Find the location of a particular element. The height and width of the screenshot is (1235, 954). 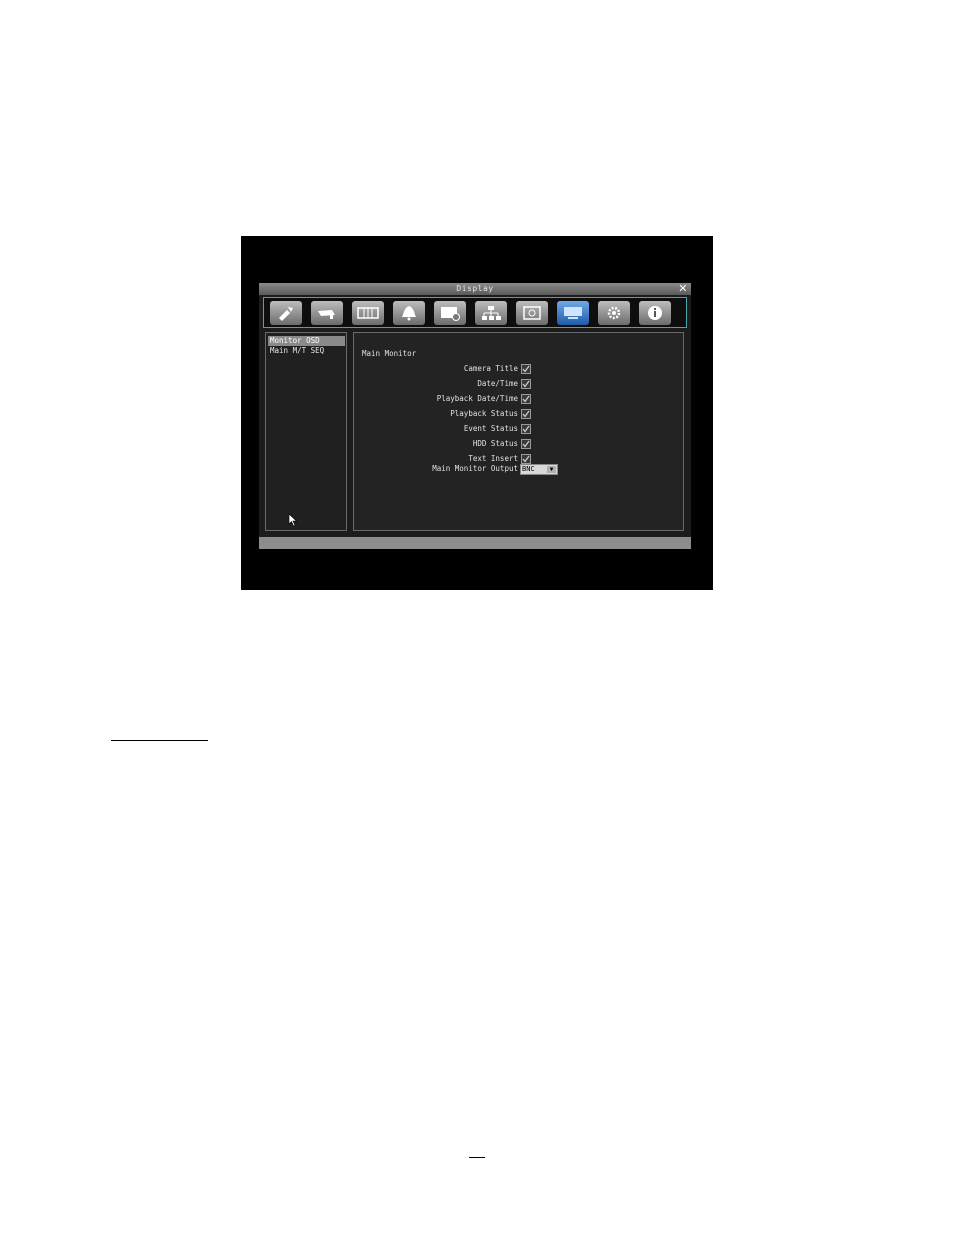

info-icon is located at coordinates (655, 312).